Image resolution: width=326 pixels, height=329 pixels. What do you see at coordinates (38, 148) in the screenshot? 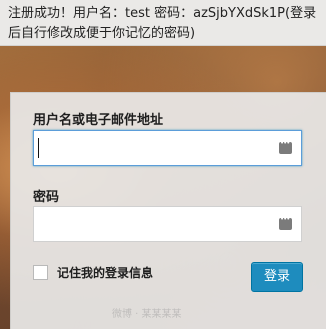
I see `text-caret` at bounding box center [38, 148].